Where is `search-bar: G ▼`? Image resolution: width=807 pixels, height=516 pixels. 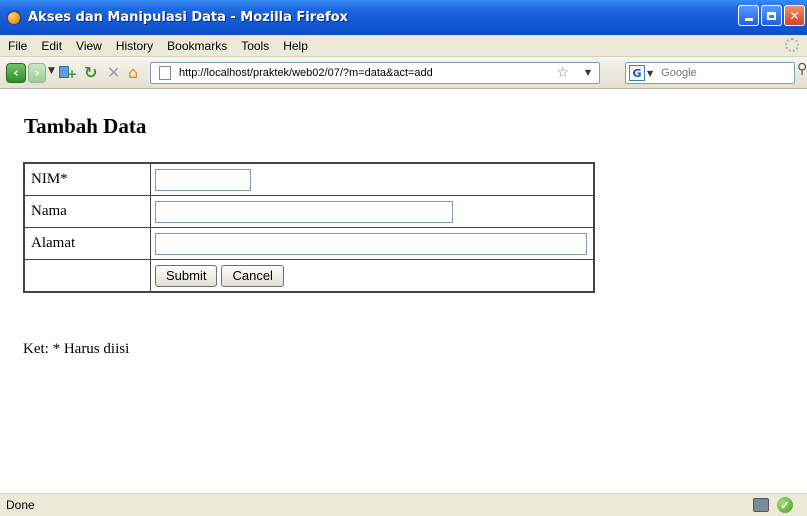
search-bar: G ▼ is located at coordinates (710, 73).